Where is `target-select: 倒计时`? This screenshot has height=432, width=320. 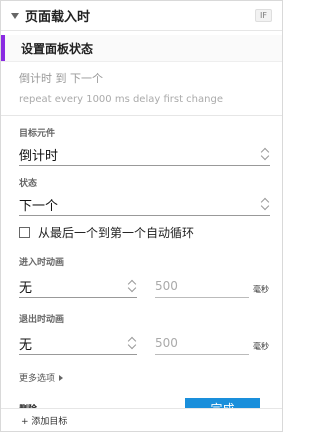 target-select: 倒计时 is located at coordinates (144, 154).